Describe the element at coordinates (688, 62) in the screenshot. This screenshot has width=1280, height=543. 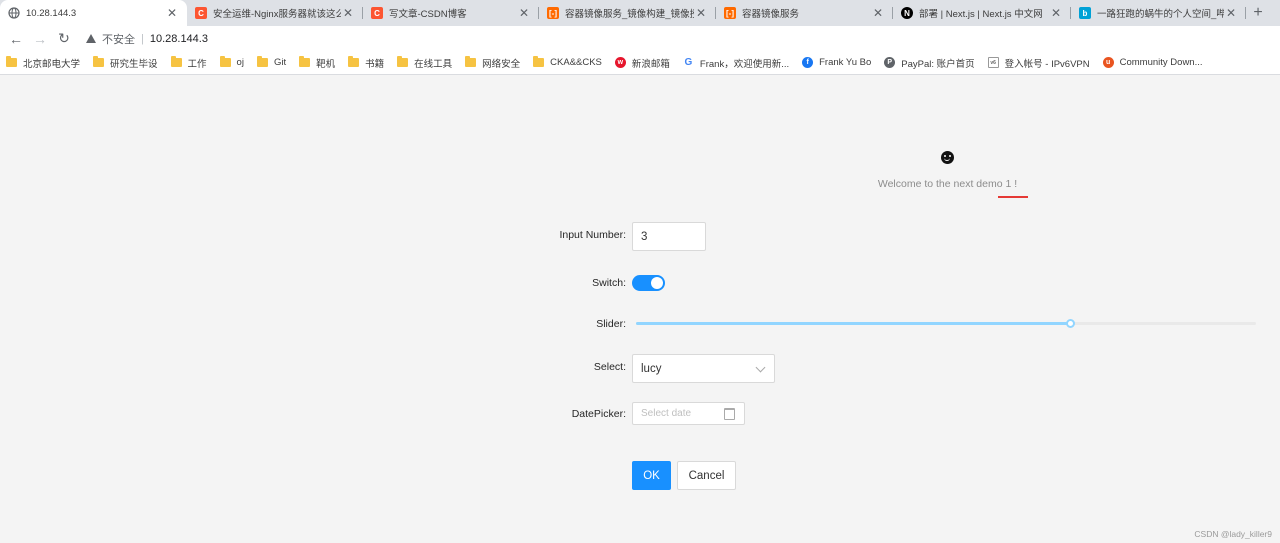
I see `google-icon: G` at that location.